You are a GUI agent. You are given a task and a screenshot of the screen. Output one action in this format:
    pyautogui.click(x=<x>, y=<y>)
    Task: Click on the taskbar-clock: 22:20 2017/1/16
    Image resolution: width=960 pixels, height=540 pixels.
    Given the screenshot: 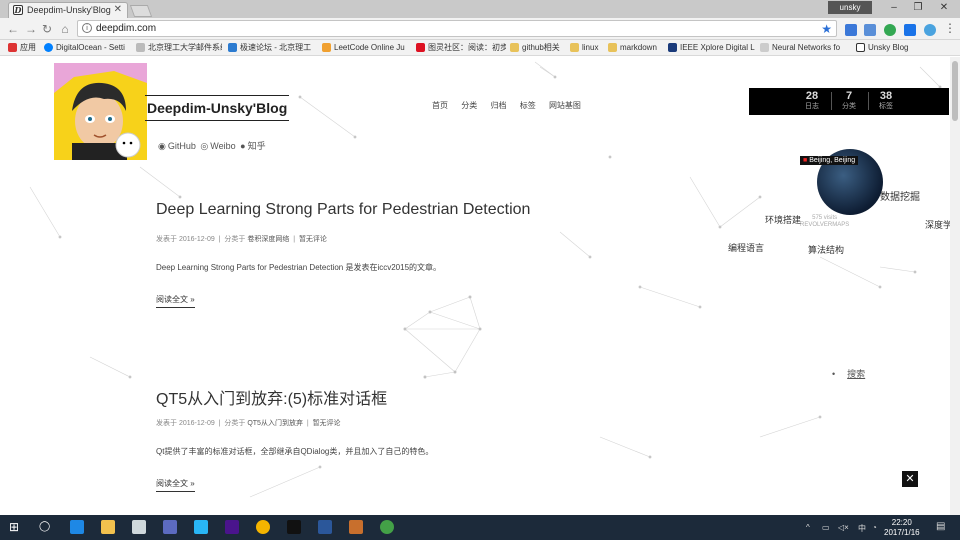 What is the action you would take?
    pyautogui.click(x=902, y=528)
    